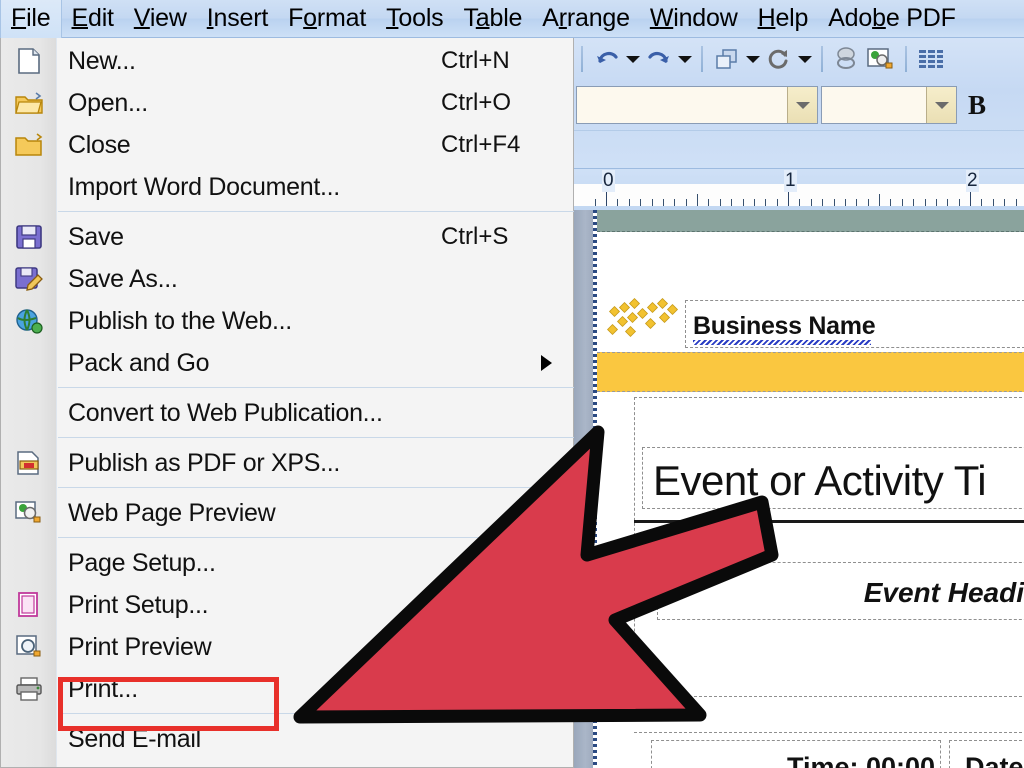 The image size is (1024, 768). I want to click on menu-item-properties: Properties, so click(287, 764).